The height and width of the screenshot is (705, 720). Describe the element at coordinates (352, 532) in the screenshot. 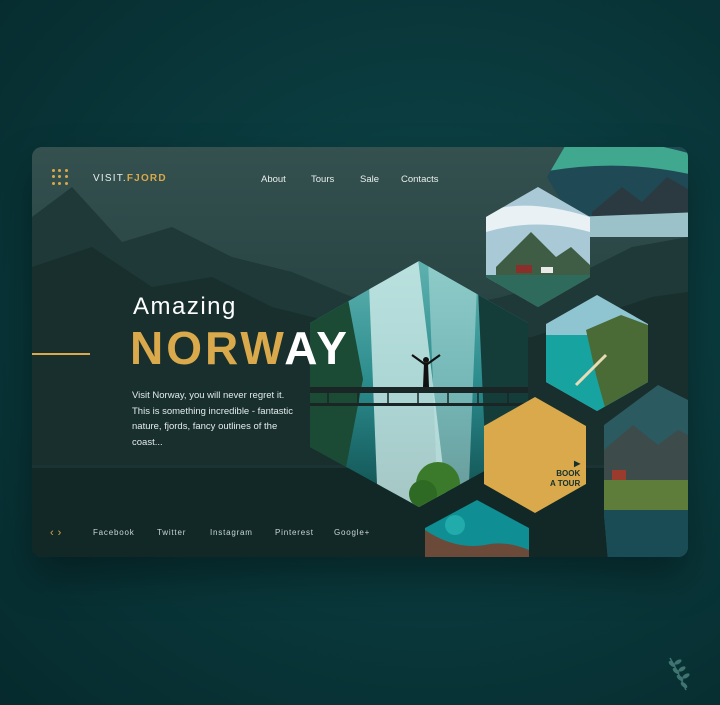

I see `social-google-plus: Google+` at that location.